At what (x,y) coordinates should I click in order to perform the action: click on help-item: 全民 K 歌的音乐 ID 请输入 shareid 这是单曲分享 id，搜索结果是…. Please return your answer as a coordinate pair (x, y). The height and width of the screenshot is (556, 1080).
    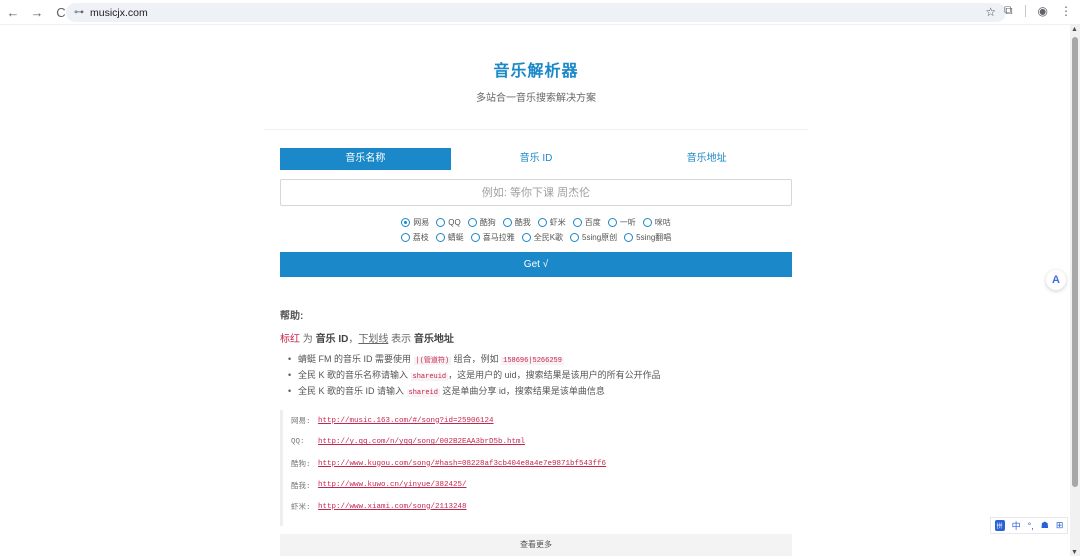
    Looking at the image, I should click on (474, 392).